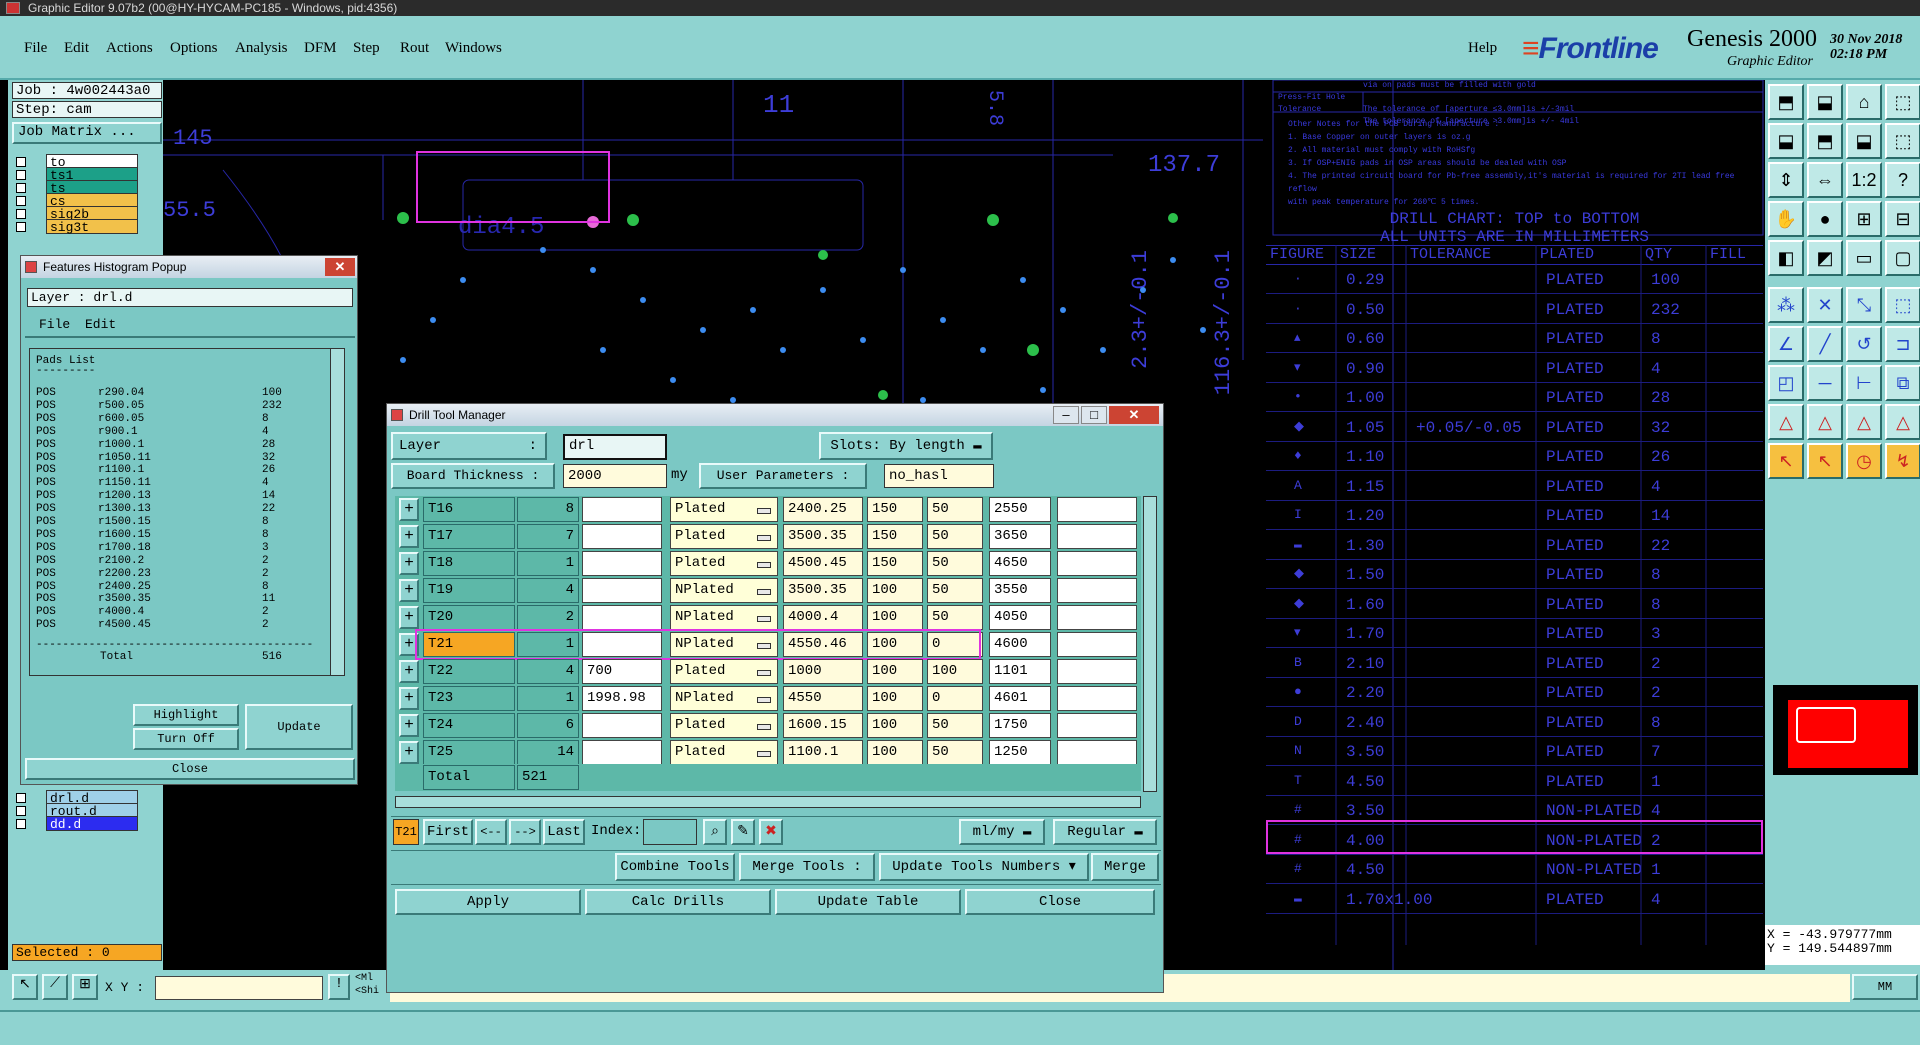 This screenshot has height=1045, width=1920. I want to click on pointer-tool-icon: ↖, so click(25, 987).